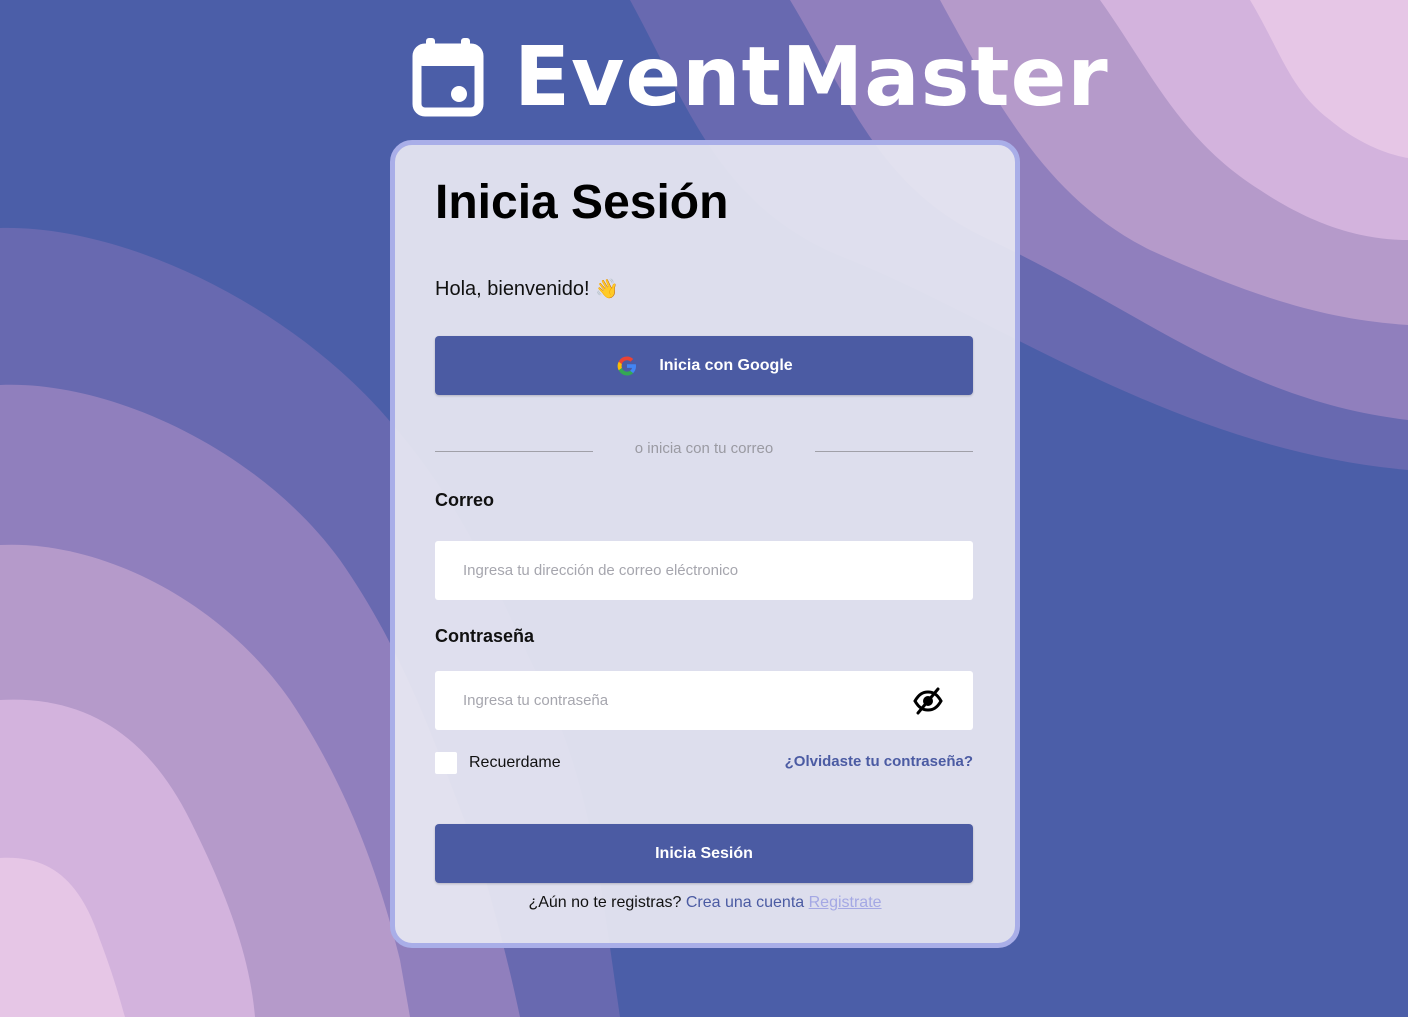  What do you see at coordinates (465, 500) in the screenshot?
I see `email-label: Correo` at bounding box center [465, 500].